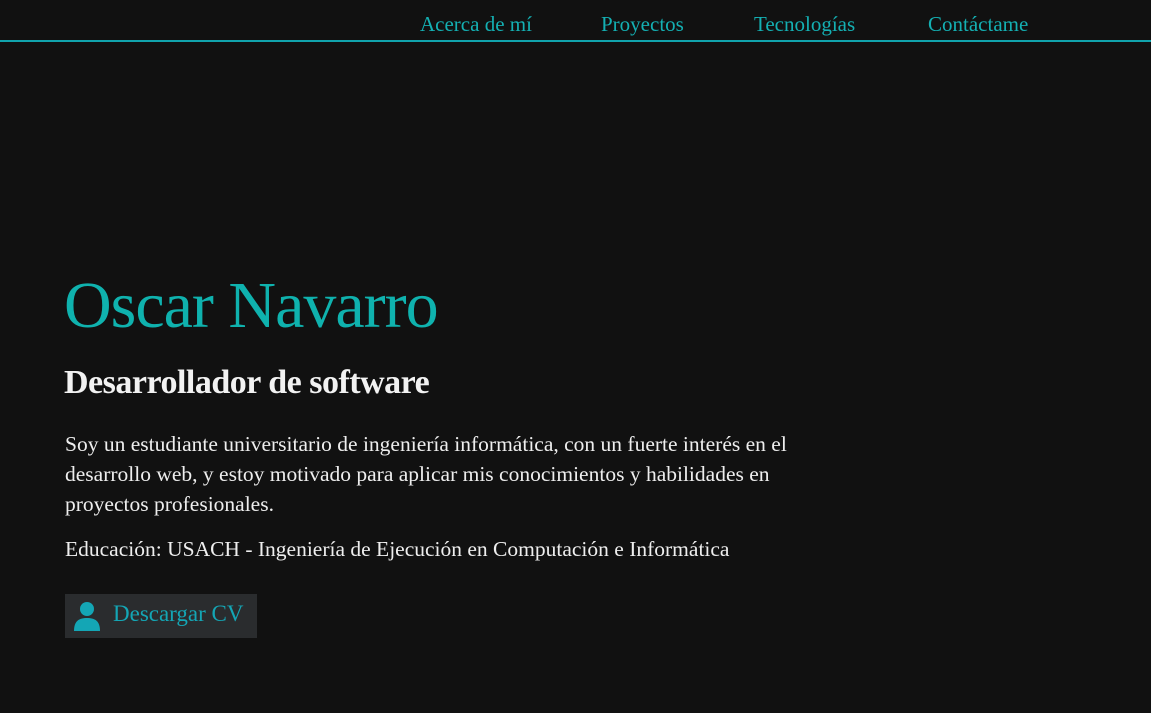 The image size is (1151, 713). What do you see at coordinates (251, 305) in the screenshot?
I see `hero-name: Oscar Navarro` at bounding box center [251, 305].